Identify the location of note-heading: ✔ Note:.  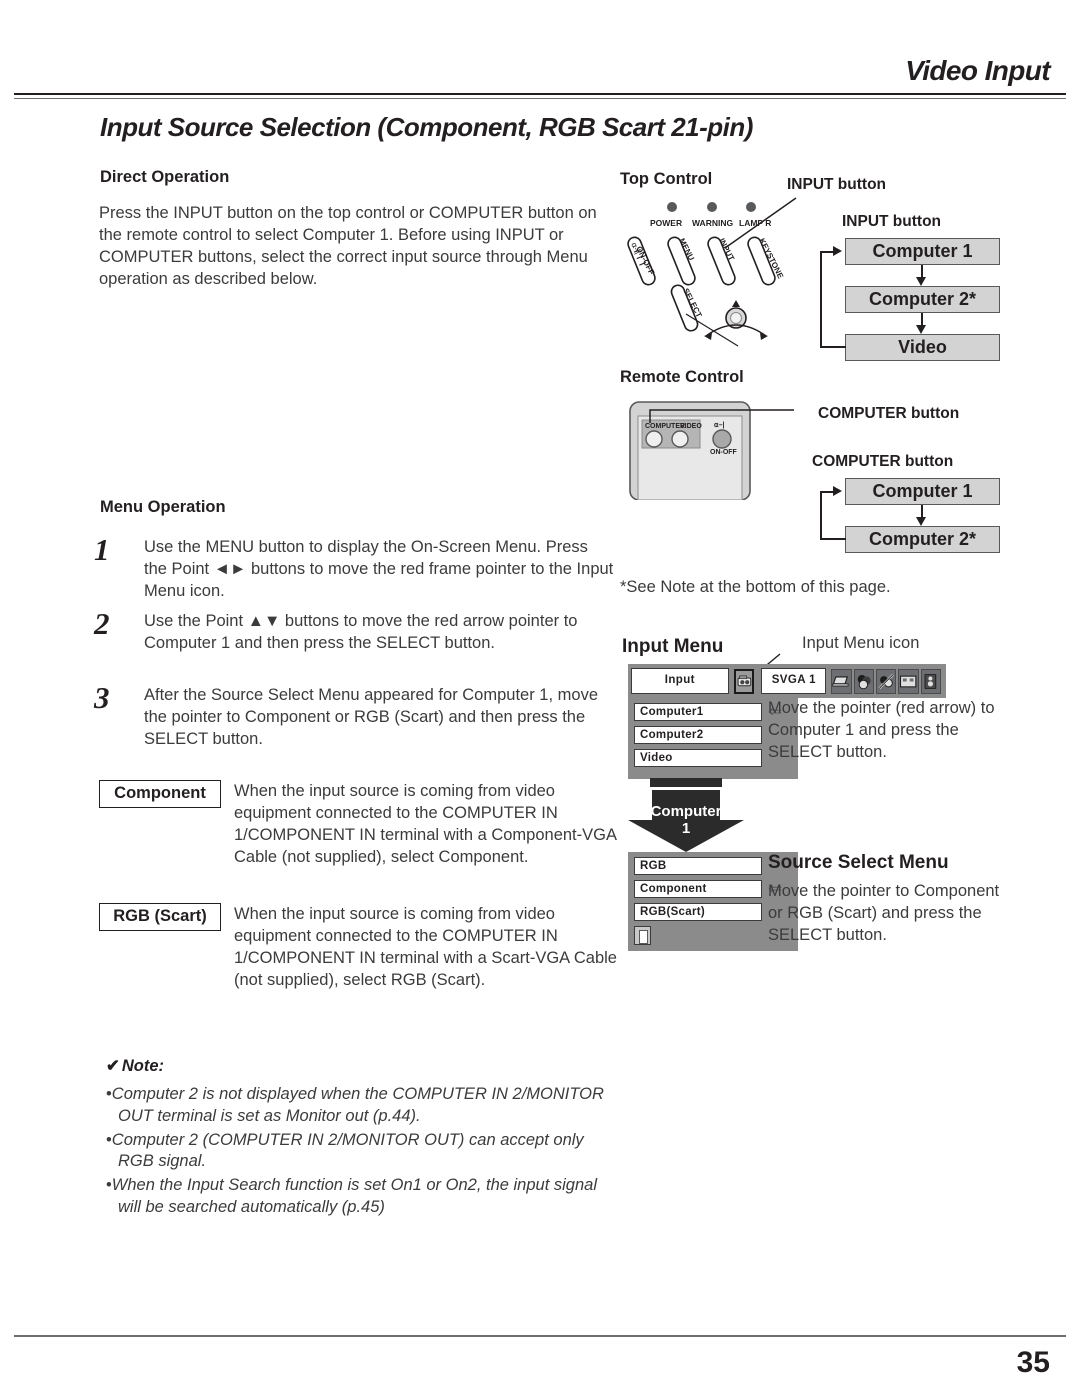
(356, 1066).